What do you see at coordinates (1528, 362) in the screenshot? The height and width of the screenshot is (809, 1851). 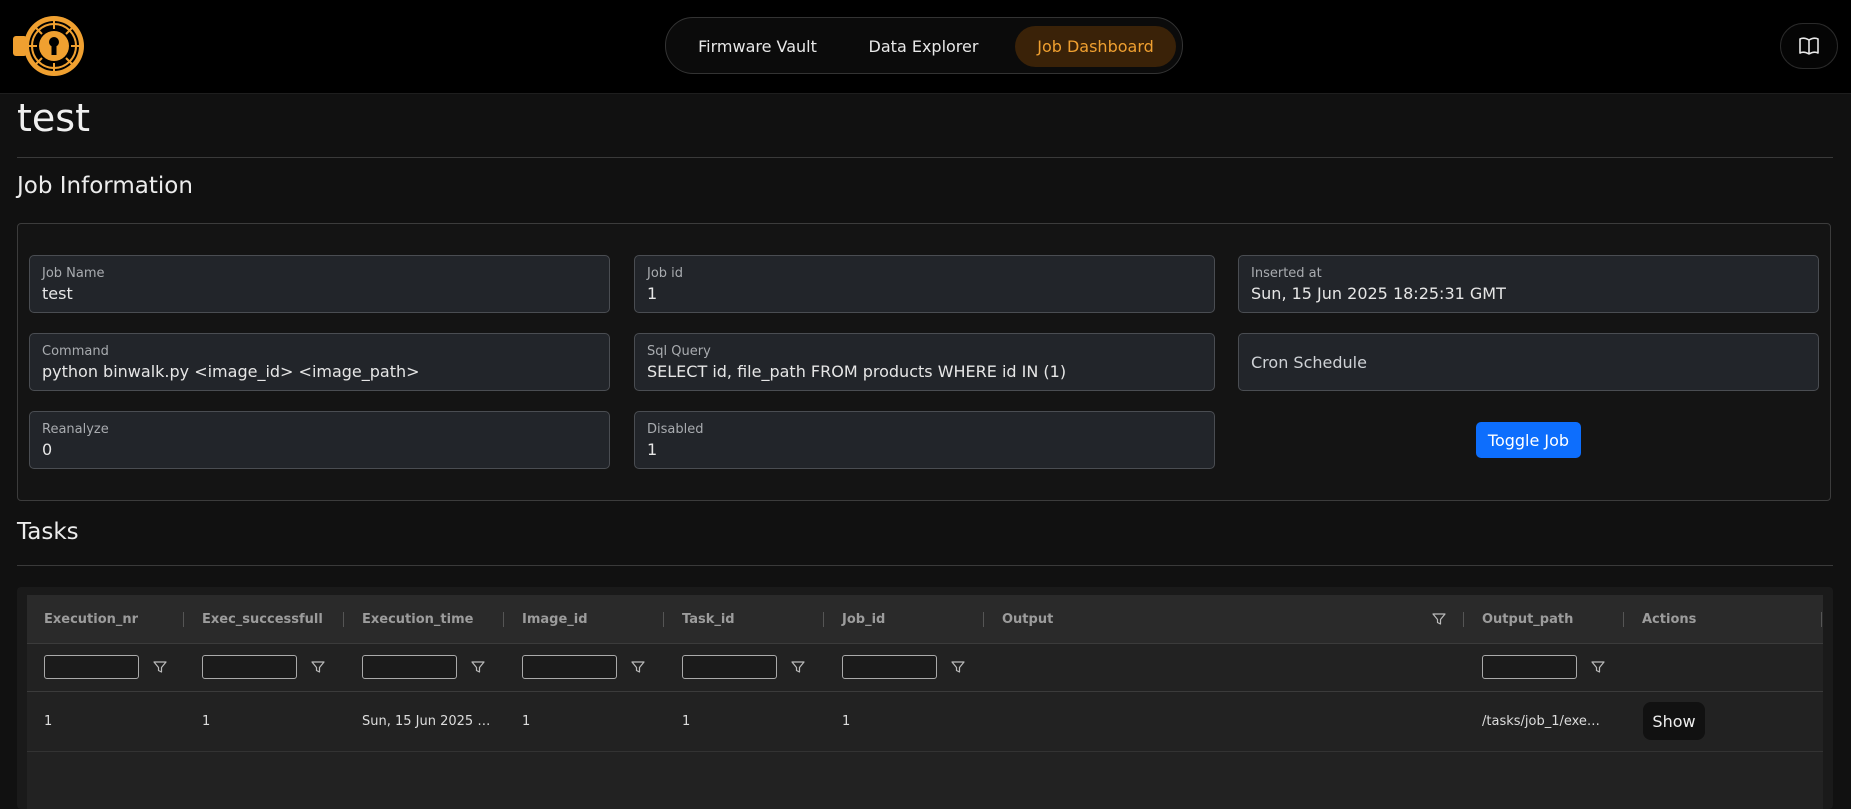 I see `cron-schedule-field: Cron Schedule` at bounding box center [1528, 362].